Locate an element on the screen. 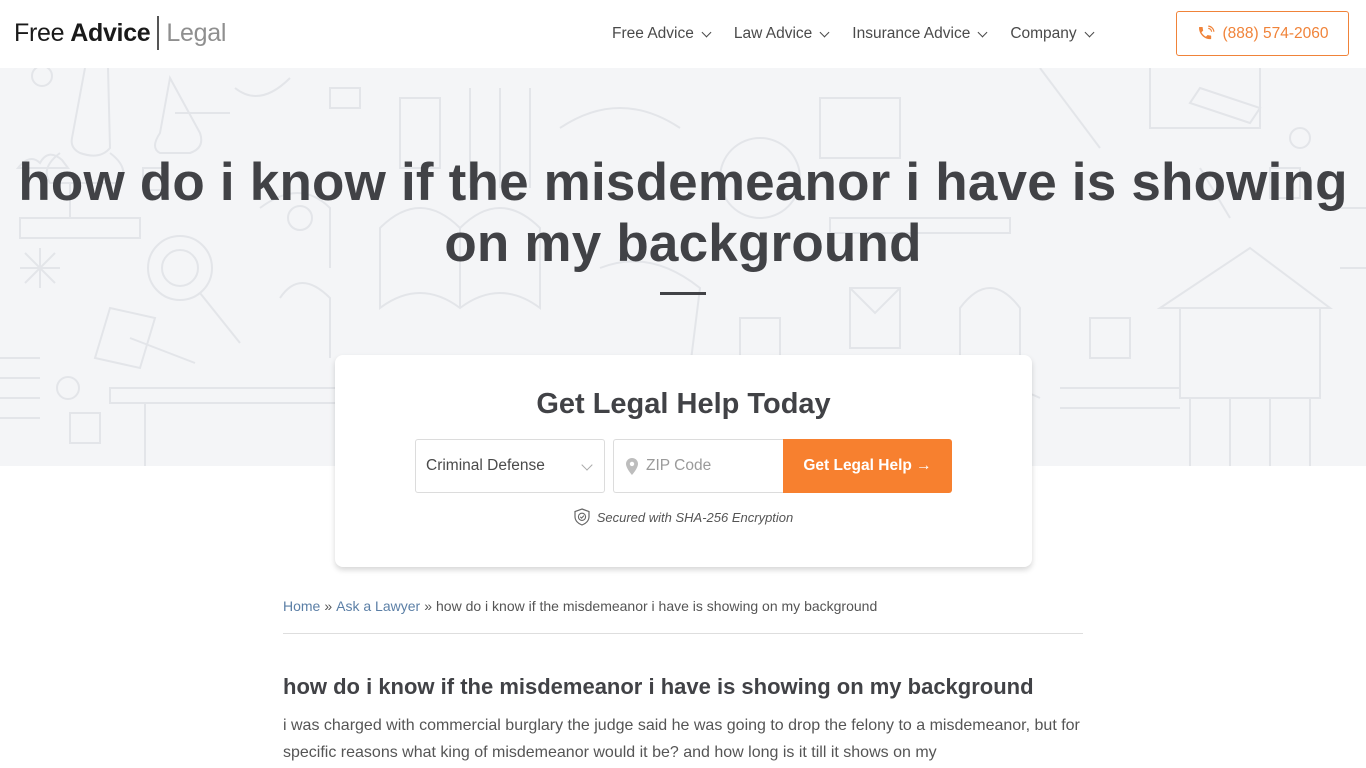  phone-call-button: (888) 574-2060 is located at coordinates (1262, 33).